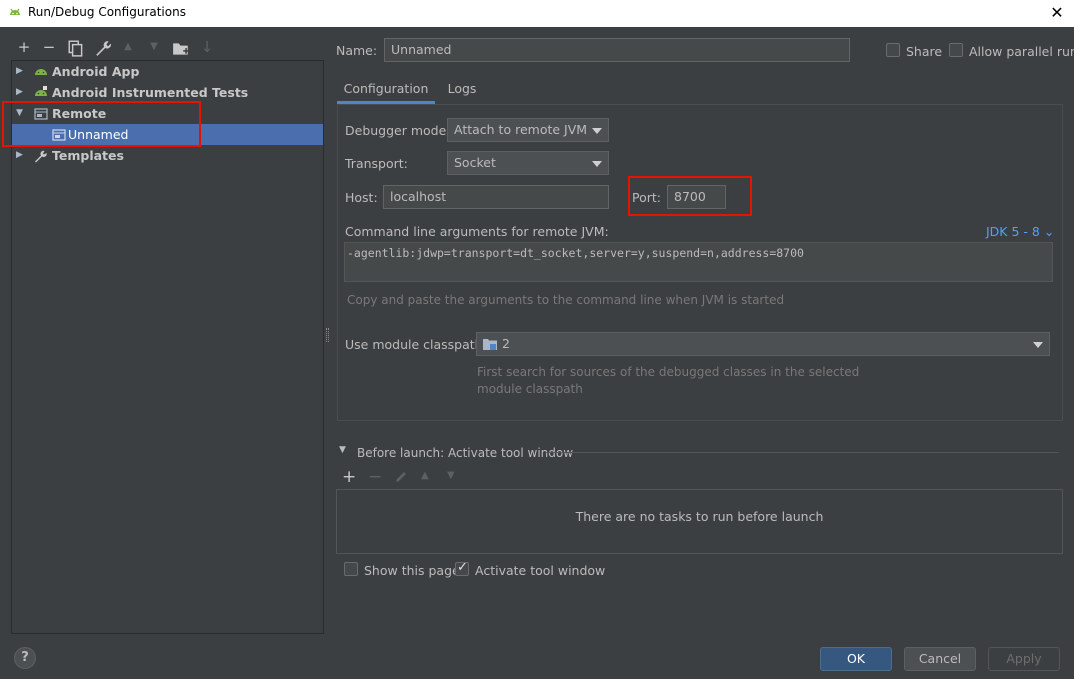  What do you see at coordinates (924, 51) in the screenshot?
I see `share-label: Share` at bounding box center [924, 51].